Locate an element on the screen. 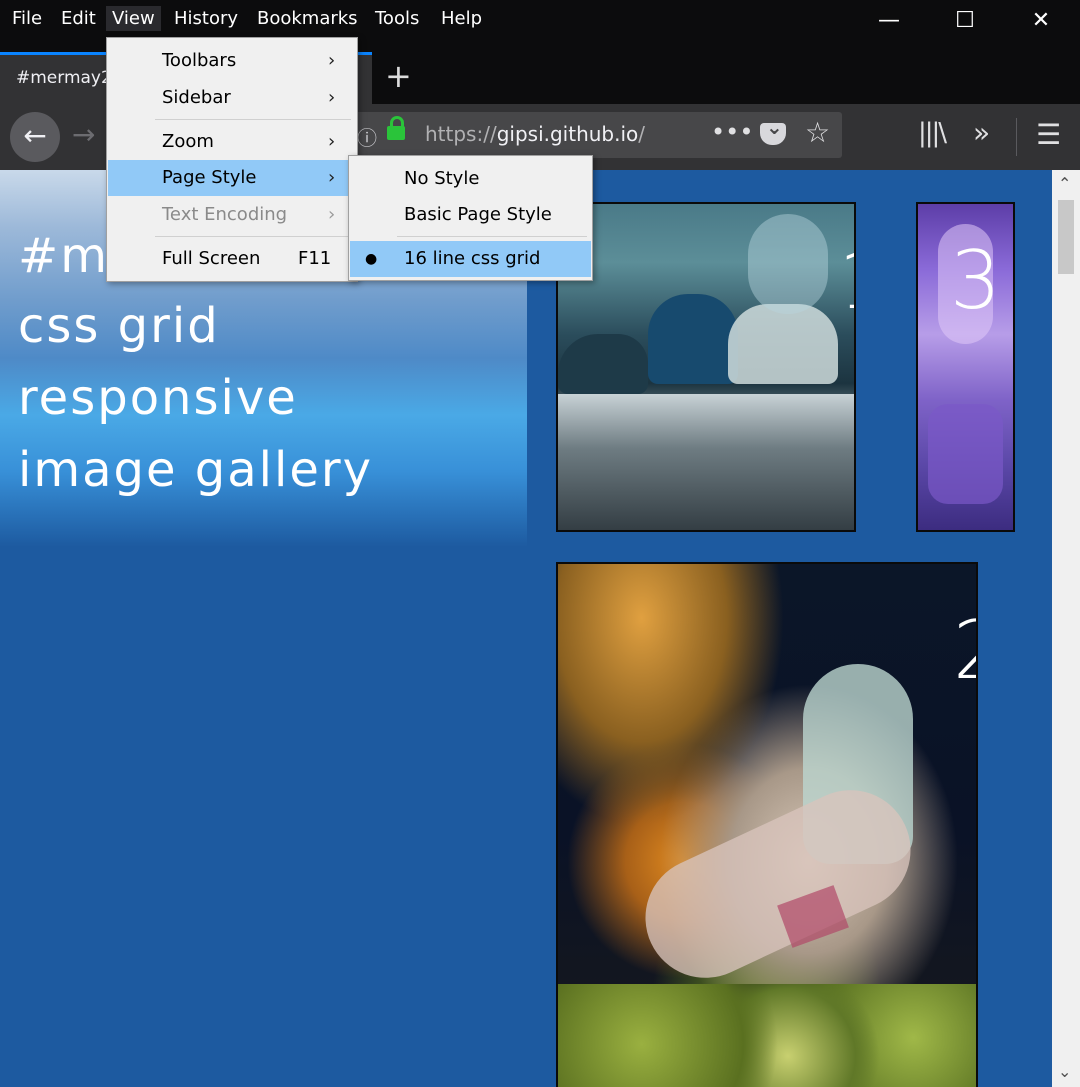 Image resolution: width=1080 pixels, height=1087 pixels. surf-waves is located at coordinates (706, 462).